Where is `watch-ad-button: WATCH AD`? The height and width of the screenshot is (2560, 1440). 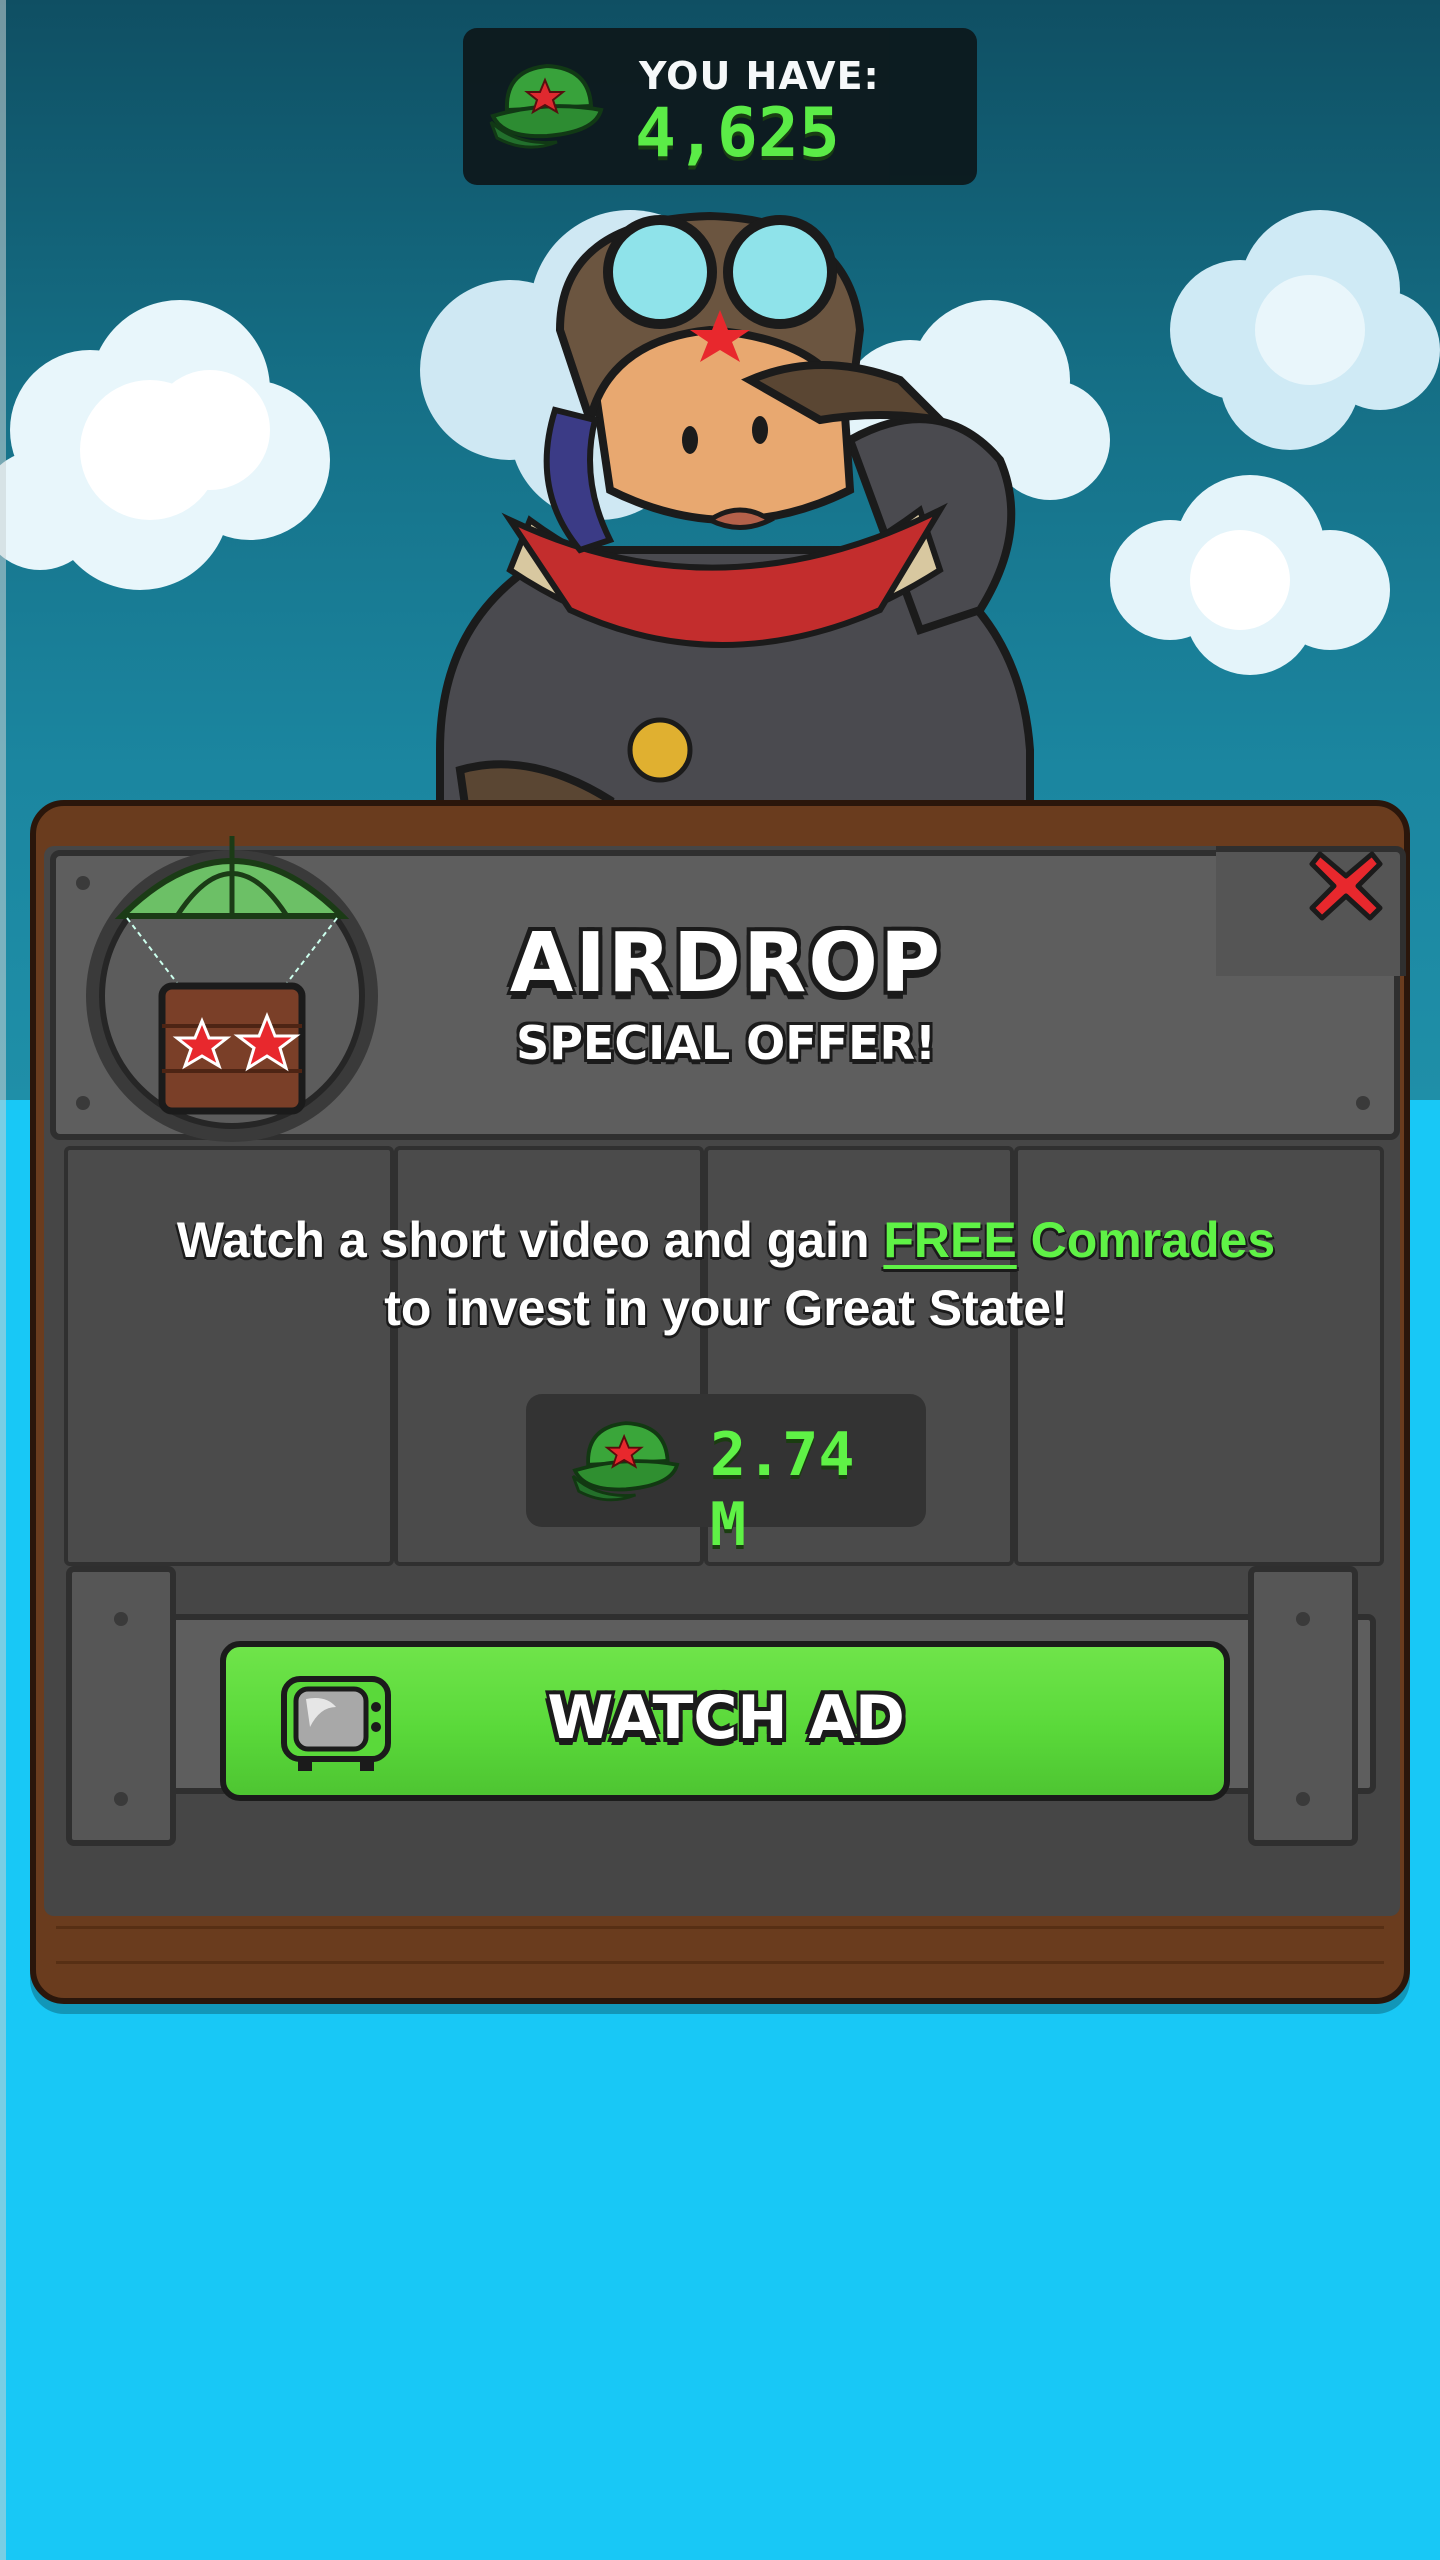 watch-ad-button: WATCH AD is located at coordinates (725, 1721).